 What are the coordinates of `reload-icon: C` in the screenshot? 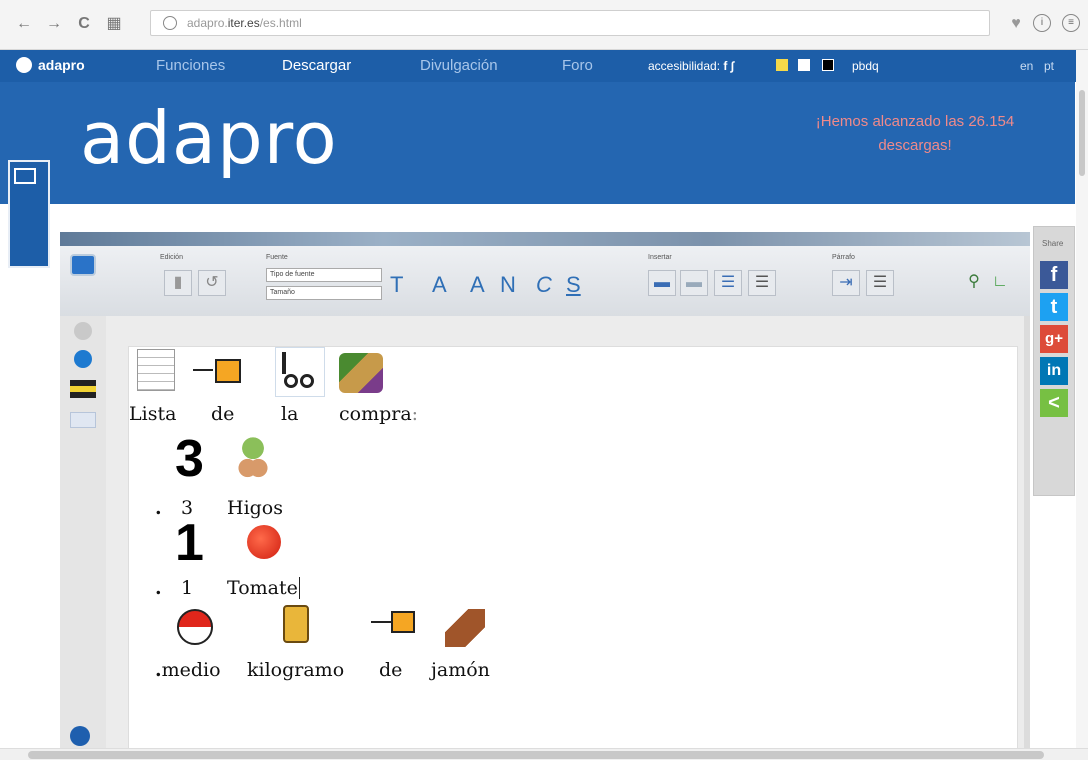 It's located at (84, 24).